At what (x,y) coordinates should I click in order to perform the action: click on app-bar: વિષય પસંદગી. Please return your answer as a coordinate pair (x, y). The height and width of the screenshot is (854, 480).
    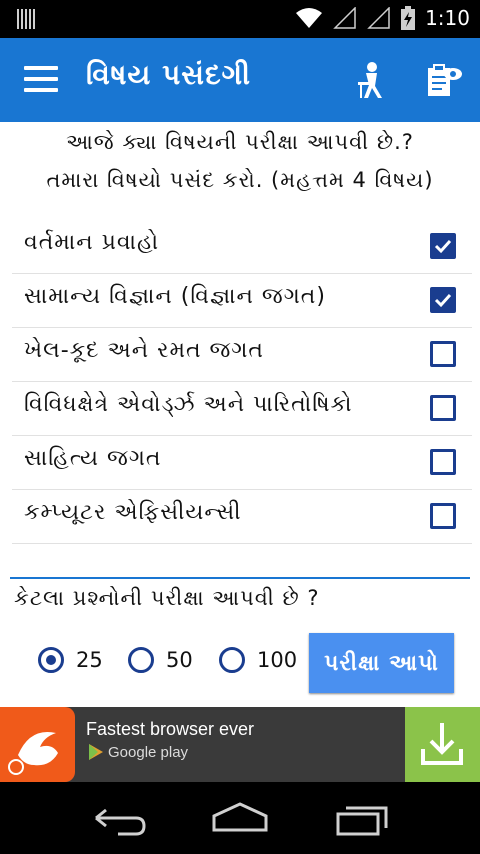
    Looking at the image, I should click on (240, 80).